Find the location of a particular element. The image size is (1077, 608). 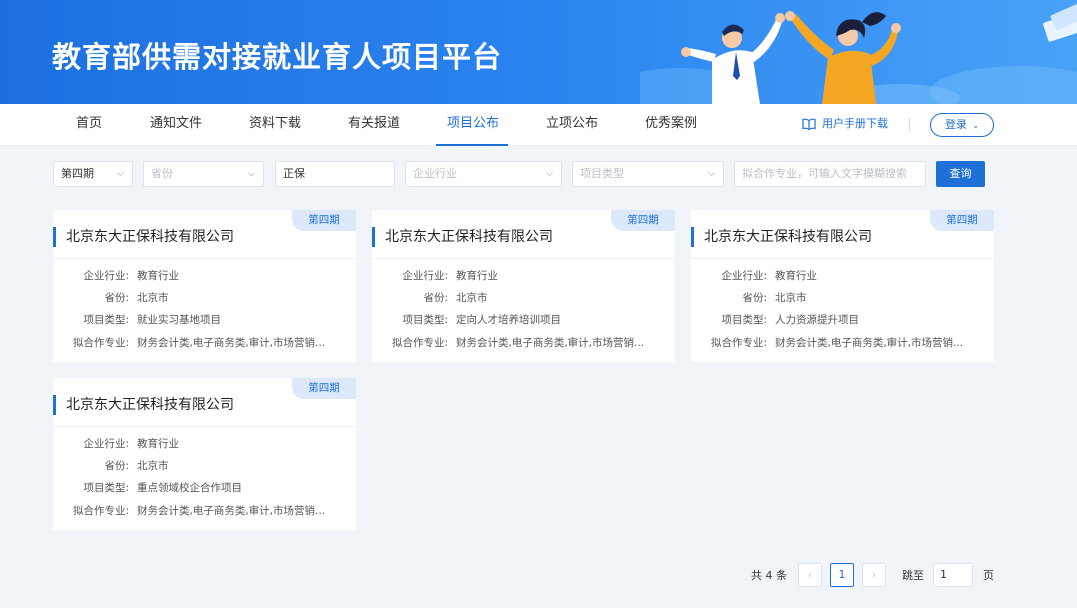

industry-select: 企业行业 ⌵ is located at coordinates (483, 174).